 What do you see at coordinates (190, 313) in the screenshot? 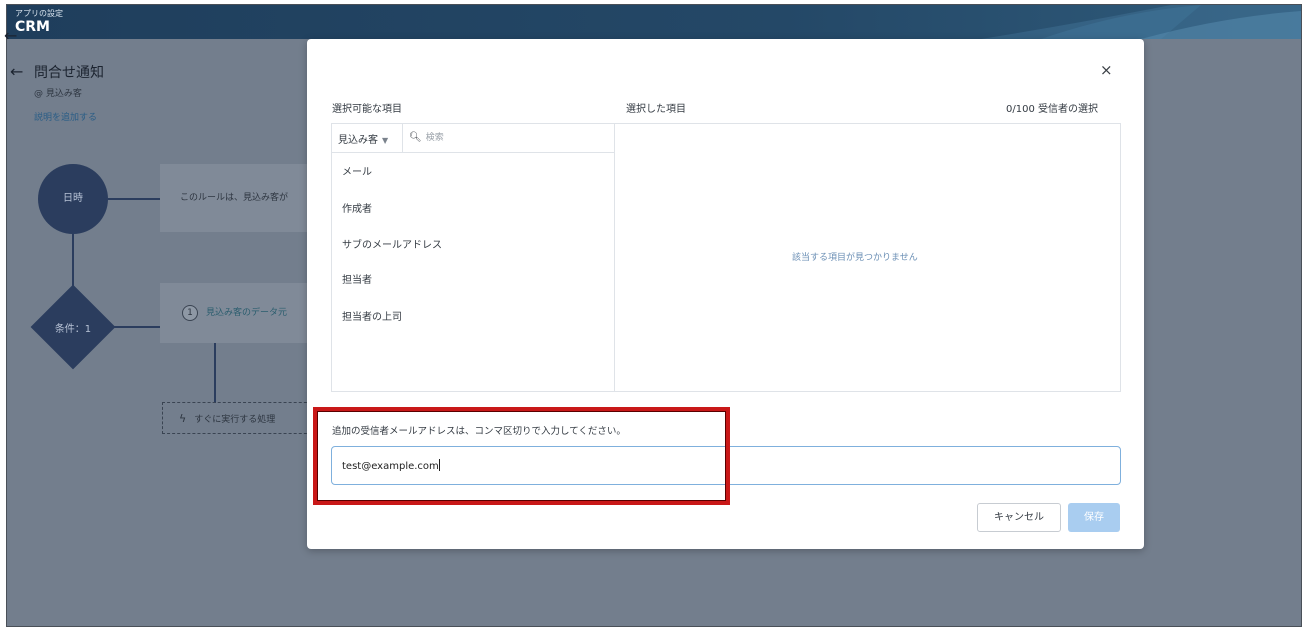
I see `condition-number: 1` at bounding box center [190, 313].